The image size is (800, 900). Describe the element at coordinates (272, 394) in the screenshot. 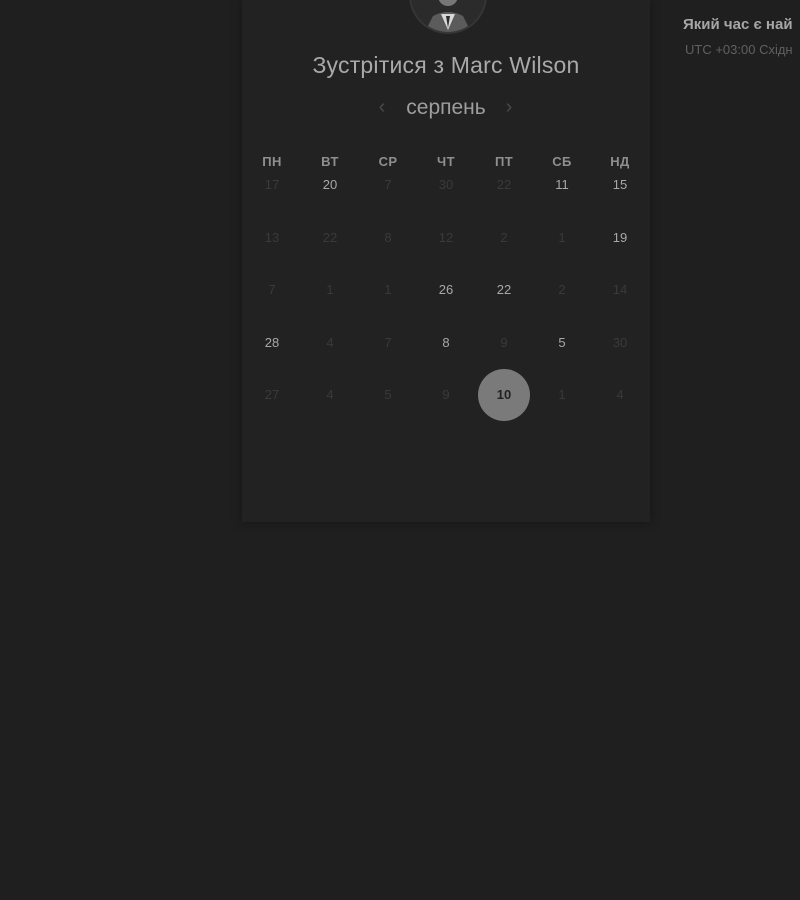

I see `calendar-day: 27` at that location.